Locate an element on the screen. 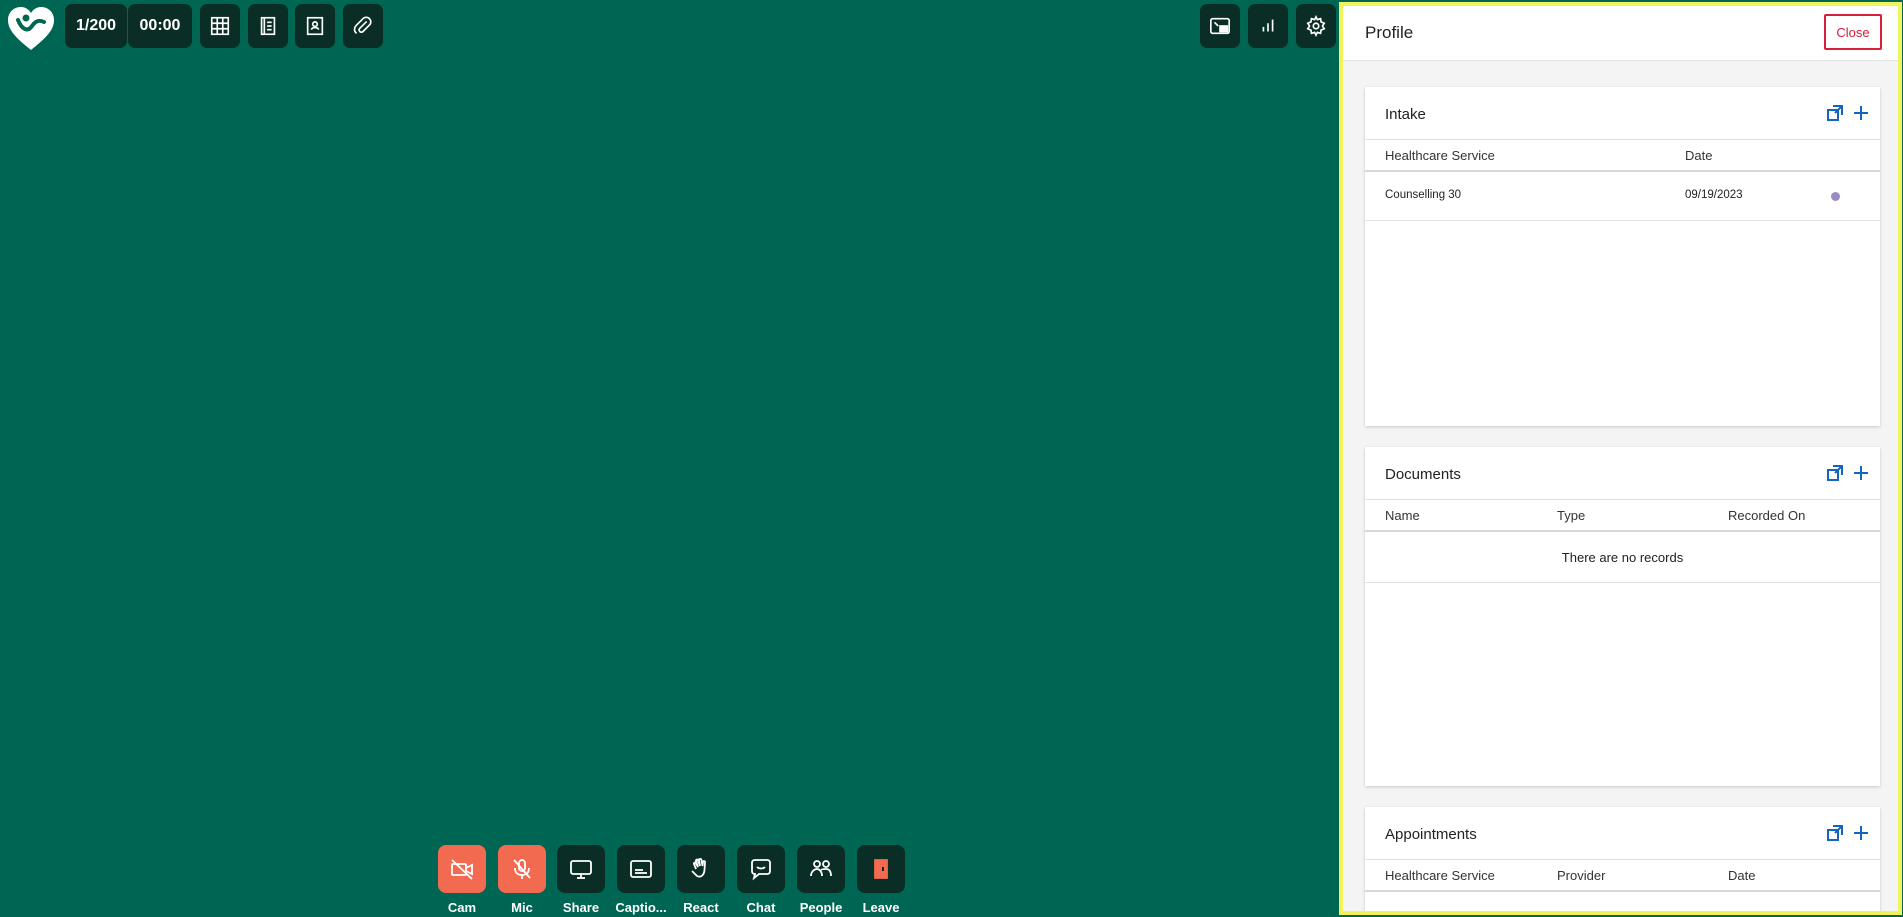 This screenshot has height=917, width=1903. notes-icon is located at coordinates (268, 26).